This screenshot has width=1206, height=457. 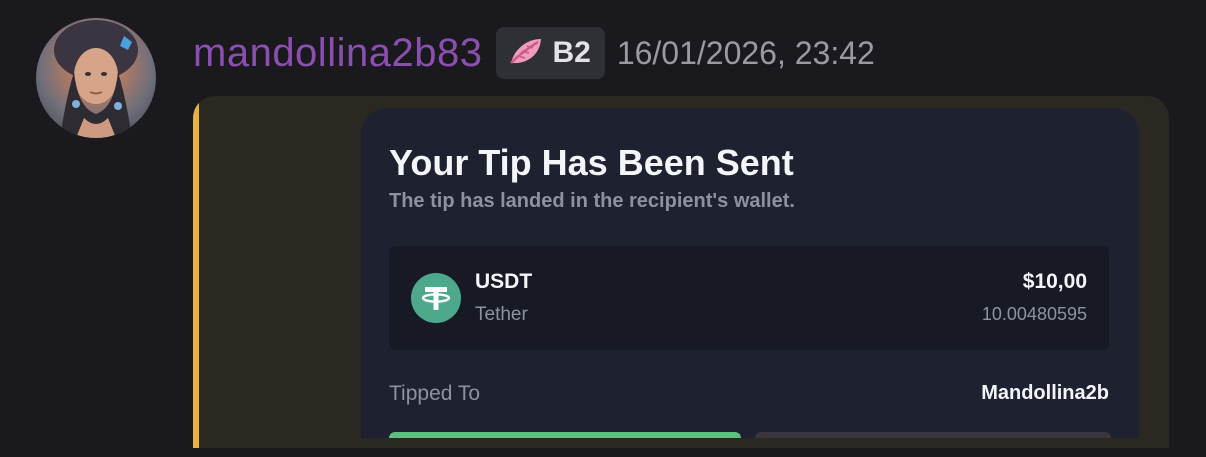 What do you see at coordinates (504, 281) in the screenshot?
I see `asset-symbol: USDT` at bounding box center [504, 281].